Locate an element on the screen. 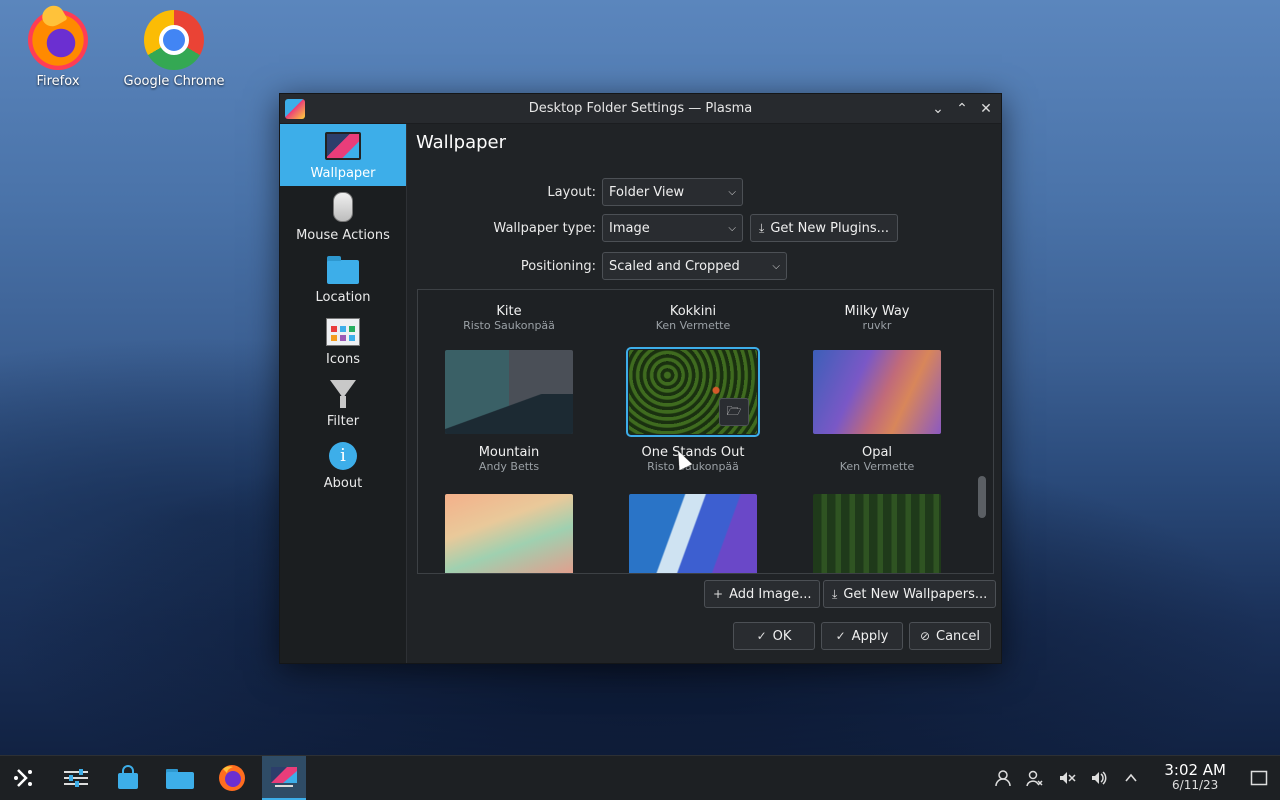 The height and width of the screenshot is (800, 1280). app-launcher-button is located at coordinates (24, 778).